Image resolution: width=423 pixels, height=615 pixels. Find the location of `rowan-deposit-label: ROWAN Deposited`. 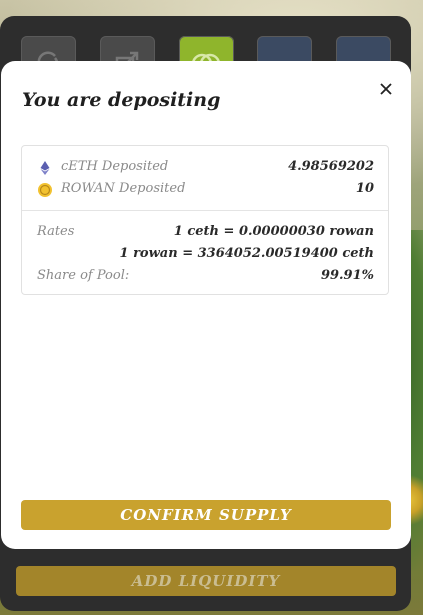

rowan-deposit-label: ROWAN Deposited is located at coordinates (123, 188).